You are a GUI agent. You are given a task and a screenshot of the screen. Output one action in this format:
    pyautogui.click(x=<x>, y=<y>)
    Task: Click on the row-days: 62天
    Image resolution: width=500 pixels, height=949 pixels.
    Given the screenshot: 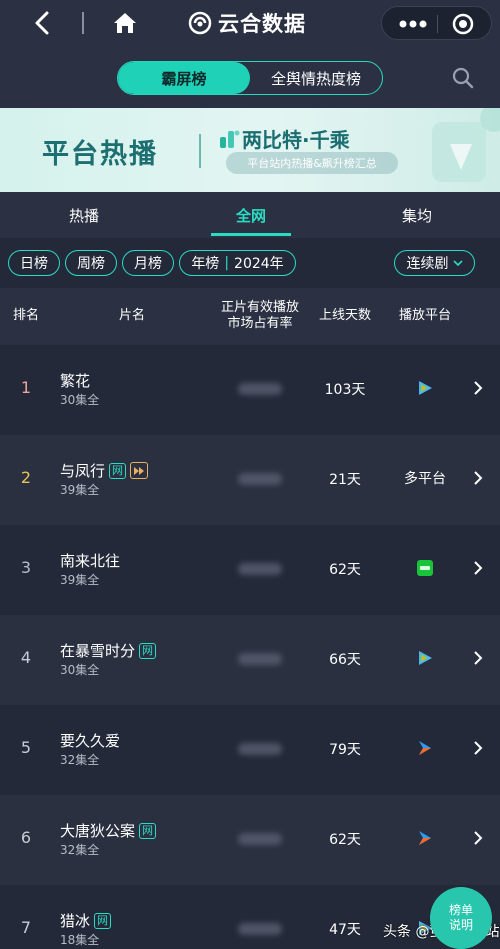 What is the action you would take?
    pyautogui.click(x=345, y=570)
    